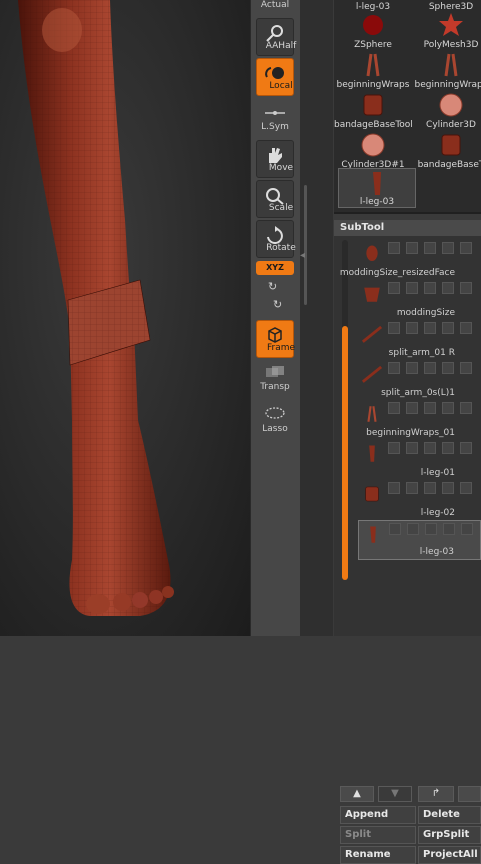  What do you see at coordinates (357, 794) in the screenshot?
I see `move-up-button: ▲` at bounding box center [357, 794].